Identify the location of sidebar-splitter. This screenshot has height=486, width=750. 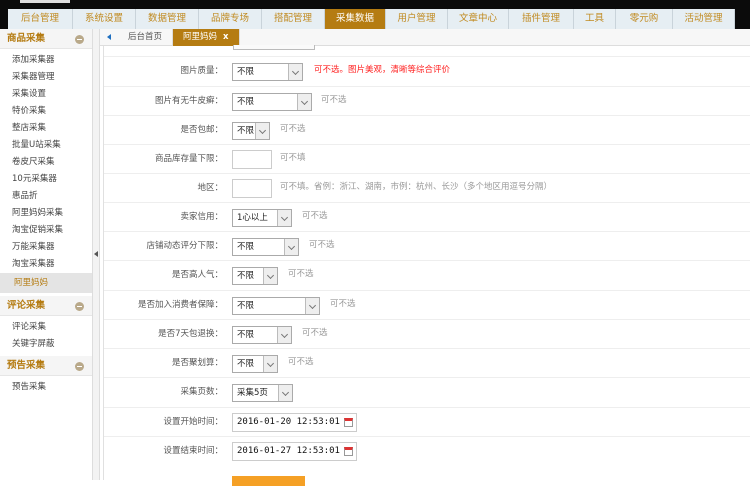
(96, 254).